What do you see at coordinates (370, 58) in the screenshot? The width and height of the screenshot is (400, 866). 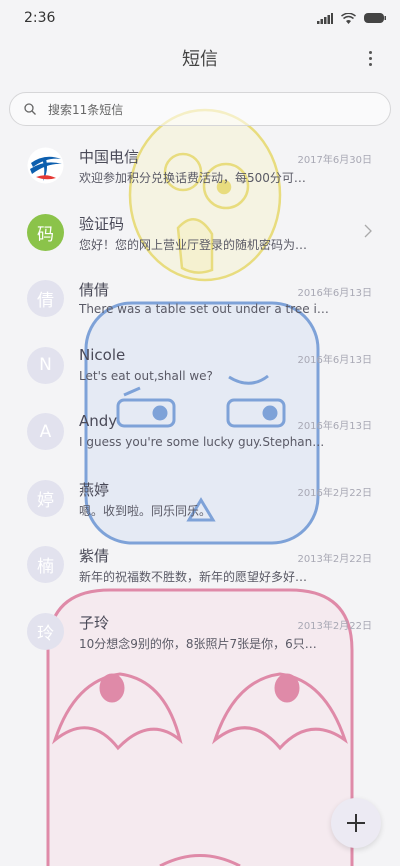 I see `more-options-button` at bounding box center [370, 58].